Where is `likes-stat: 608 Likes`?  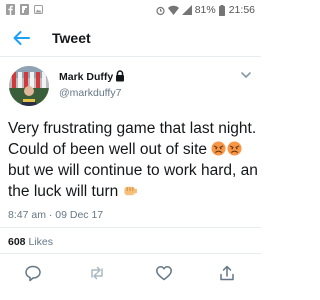
likes-stat: 608 Likes is located at coordinates (30, 242).